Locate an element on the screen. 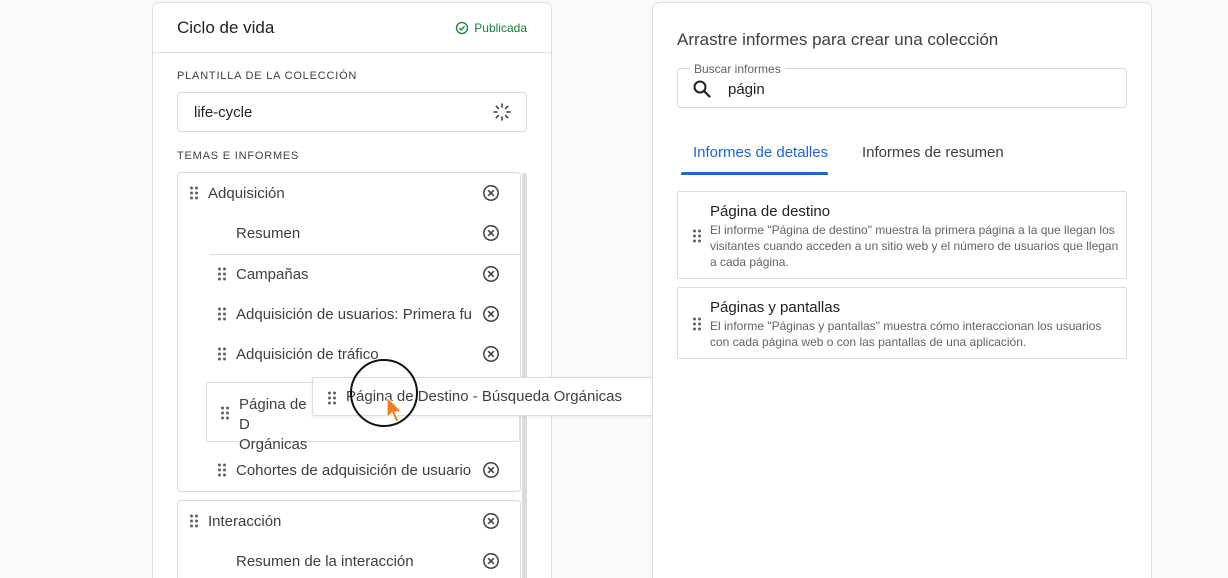 The image size is (1228, 578). template-section-label: PLANTILLA DE LA COLECCIÓN is located at coordinates (267, 76).